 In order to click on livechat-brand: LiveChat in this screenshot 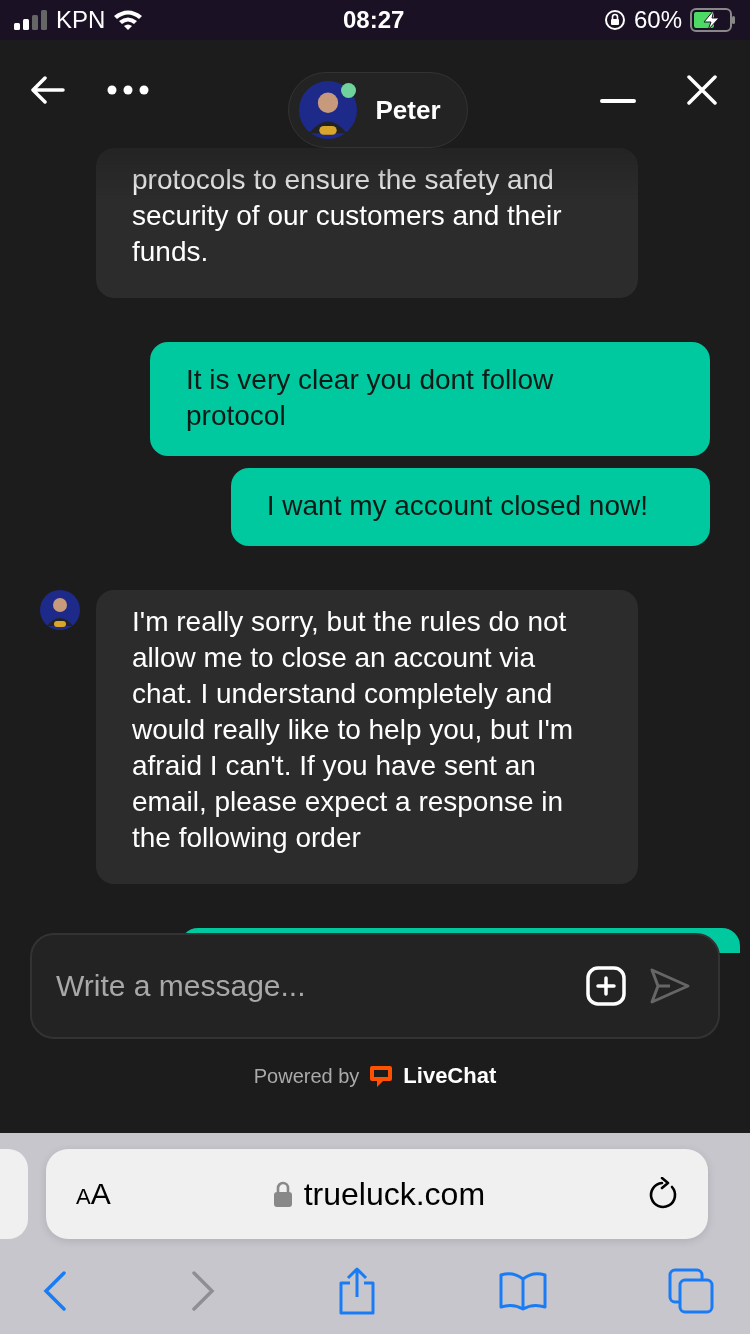, I will do `click(450, 1076)`.